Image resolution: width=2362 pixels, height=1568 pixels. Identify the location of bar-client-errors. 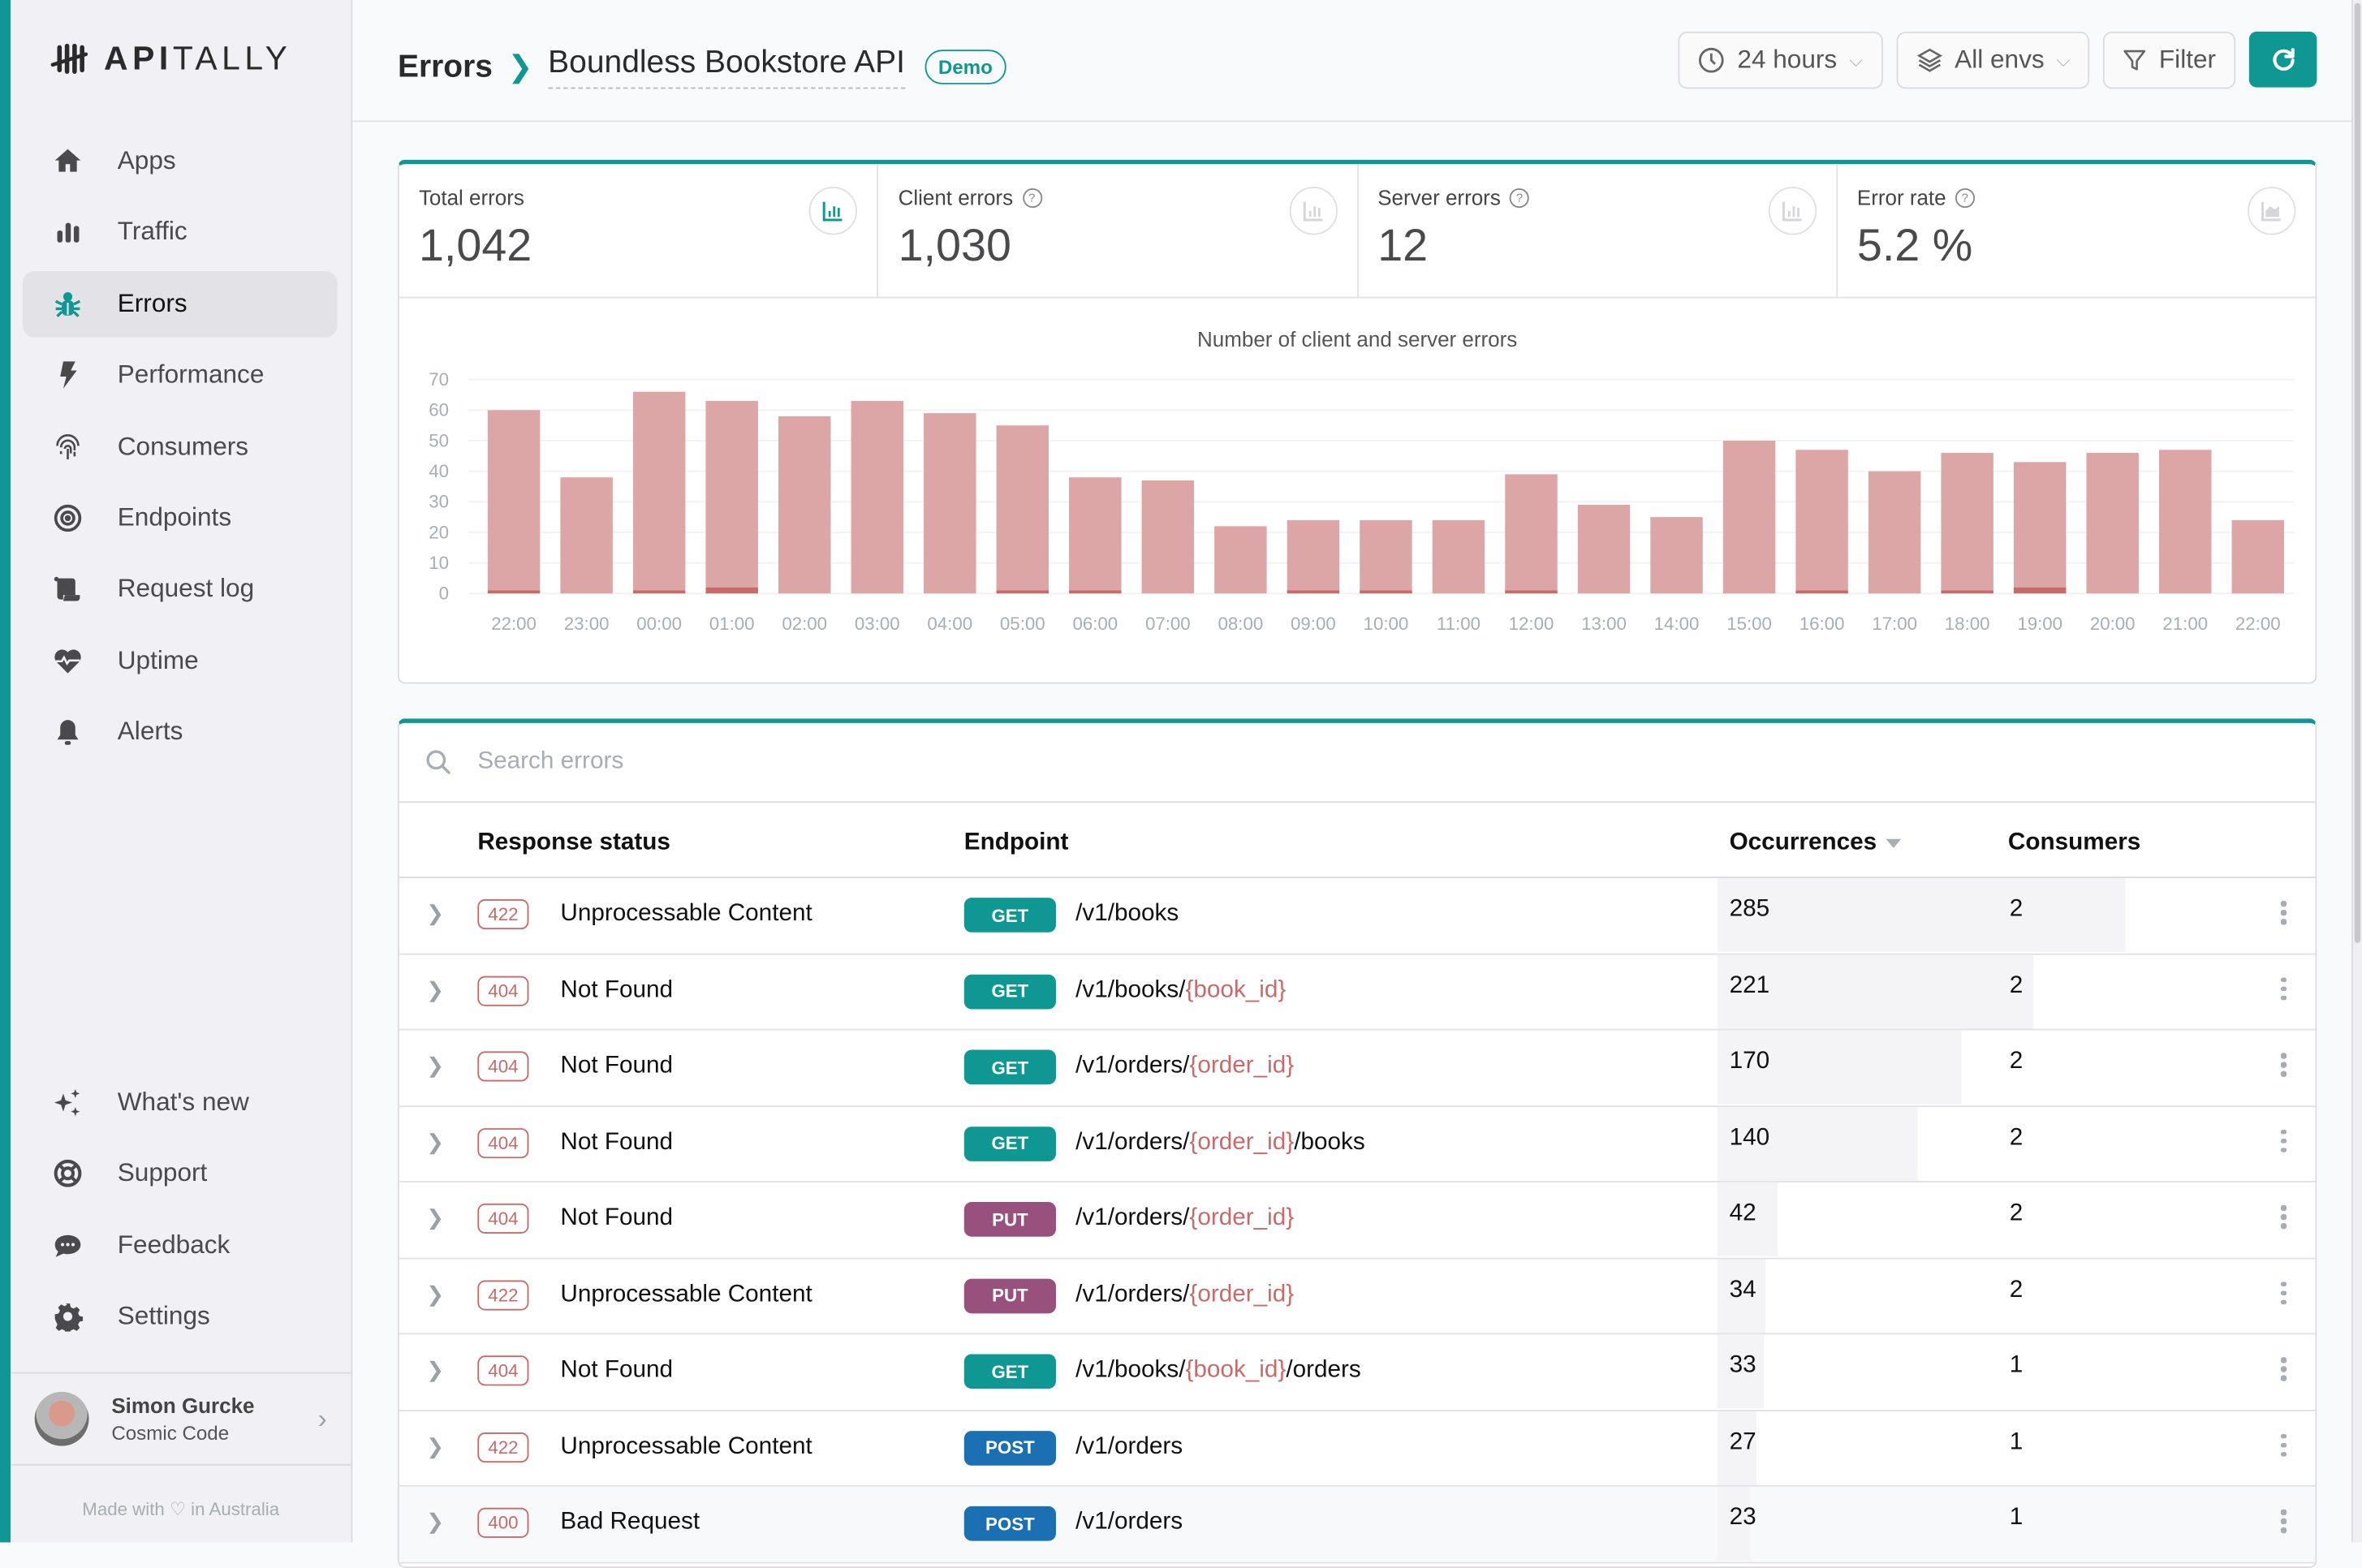
(1531, 532).